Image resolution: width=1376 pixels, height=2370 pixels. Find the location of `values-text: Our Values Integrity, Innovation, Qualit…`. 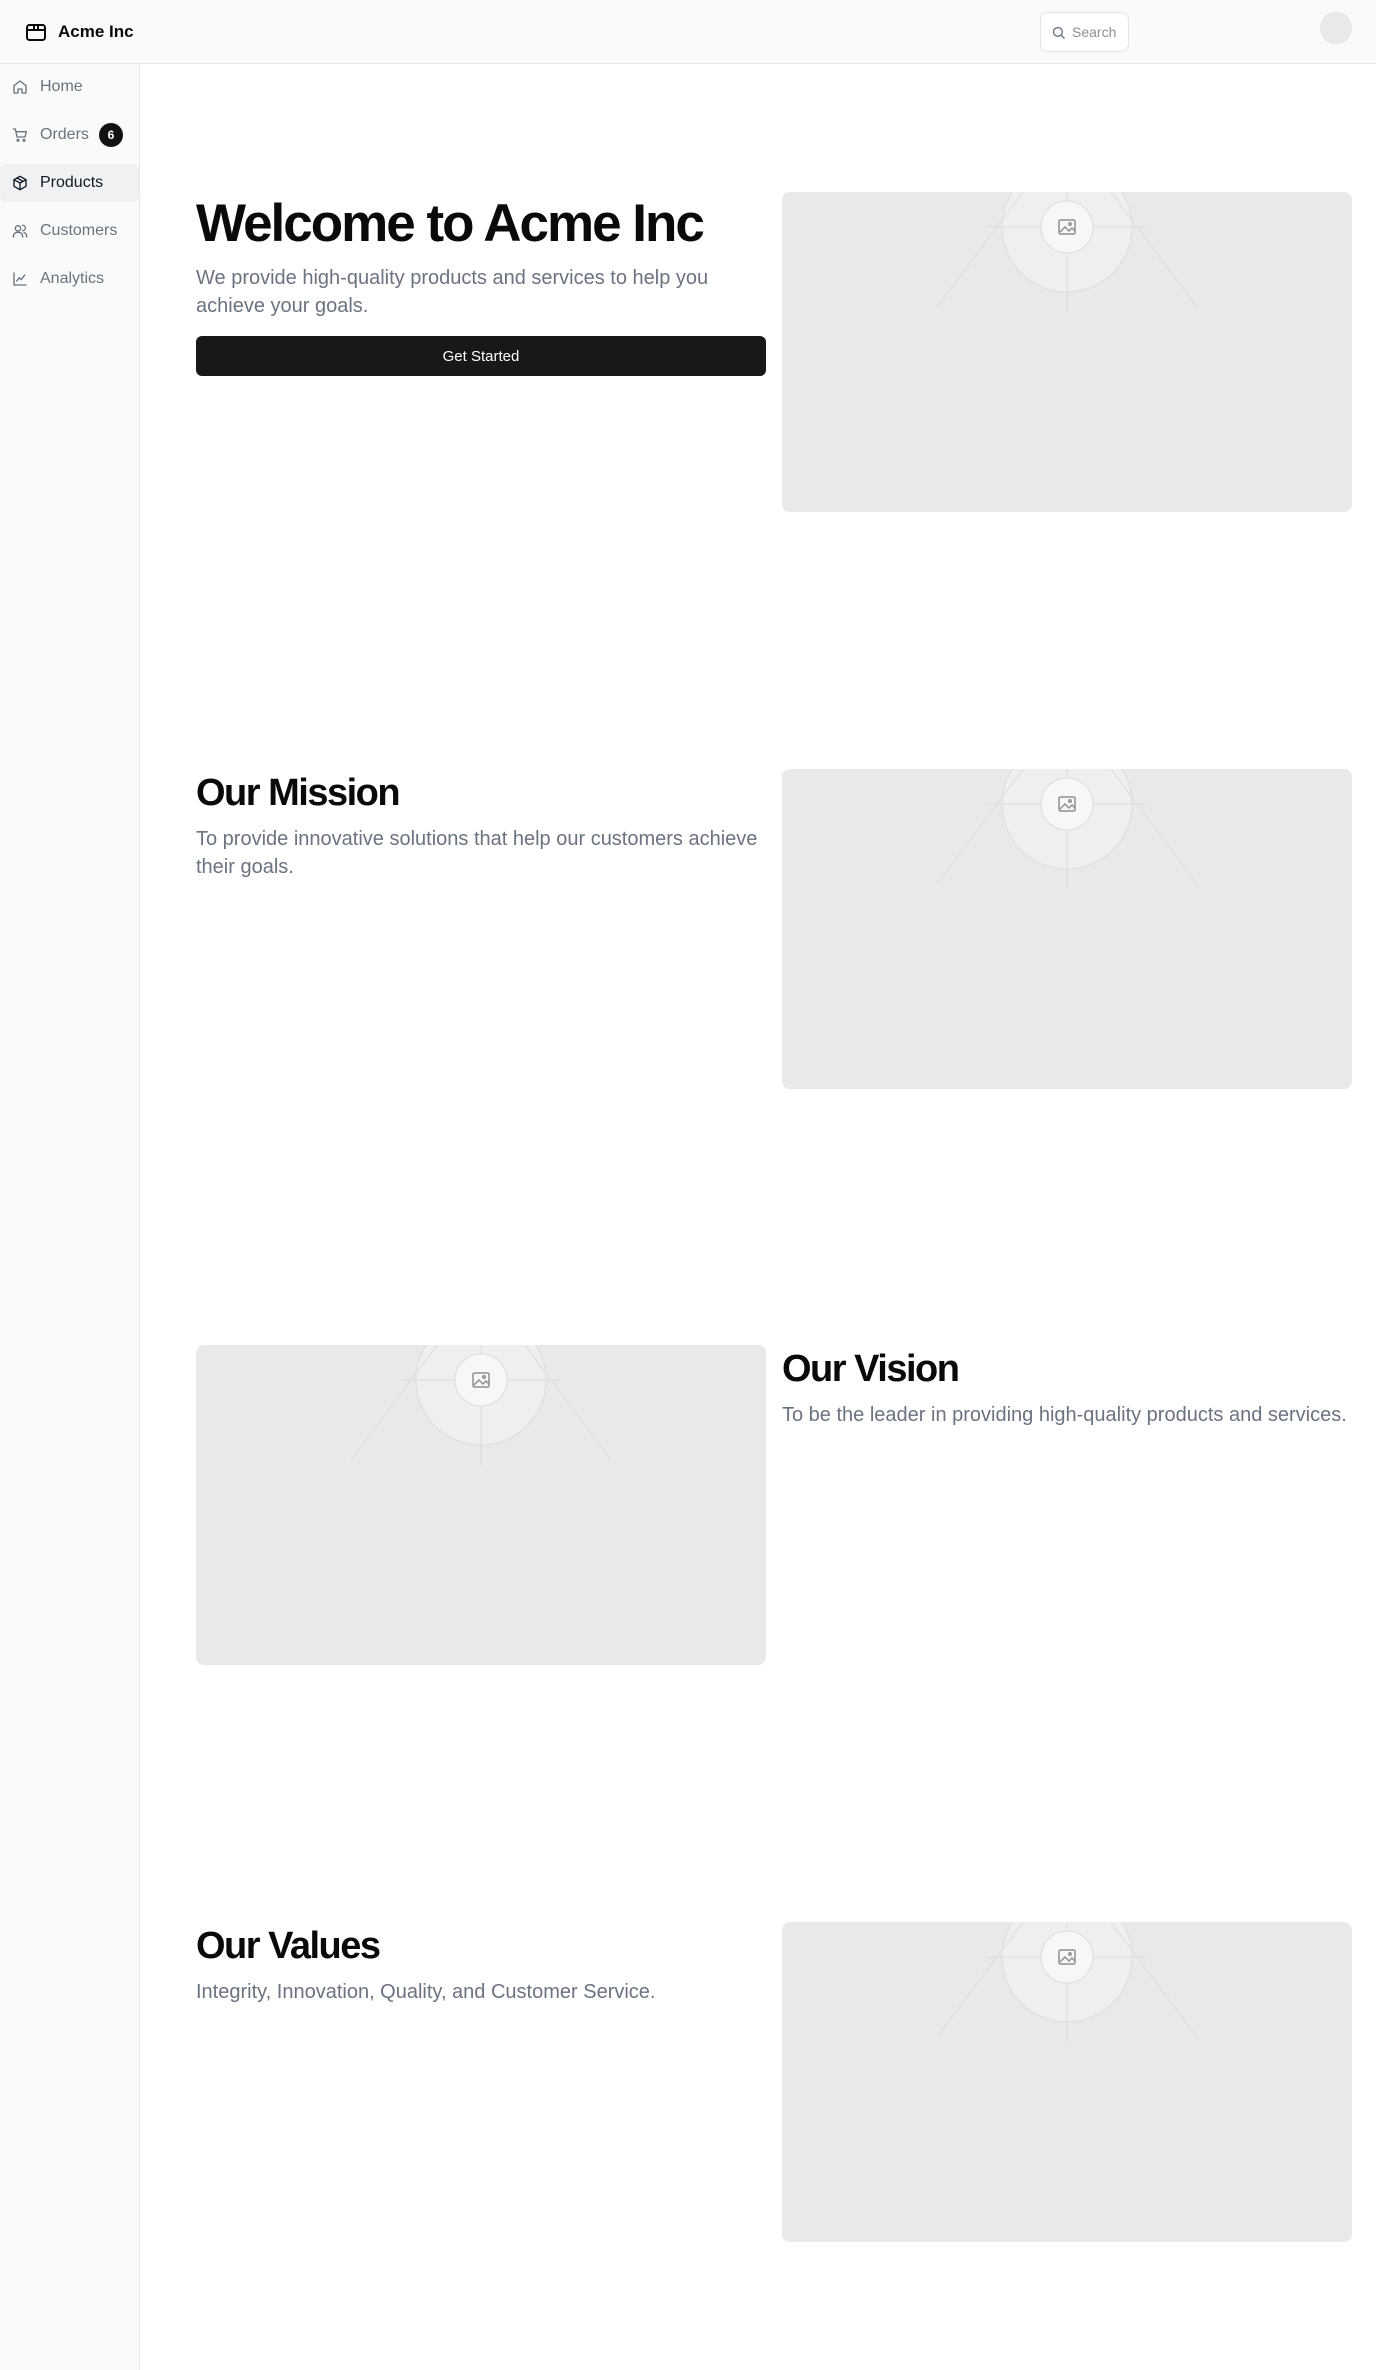

values-text: Our Values Integrity, Innovation, Qualit… is located at coordinates (481, 1964).